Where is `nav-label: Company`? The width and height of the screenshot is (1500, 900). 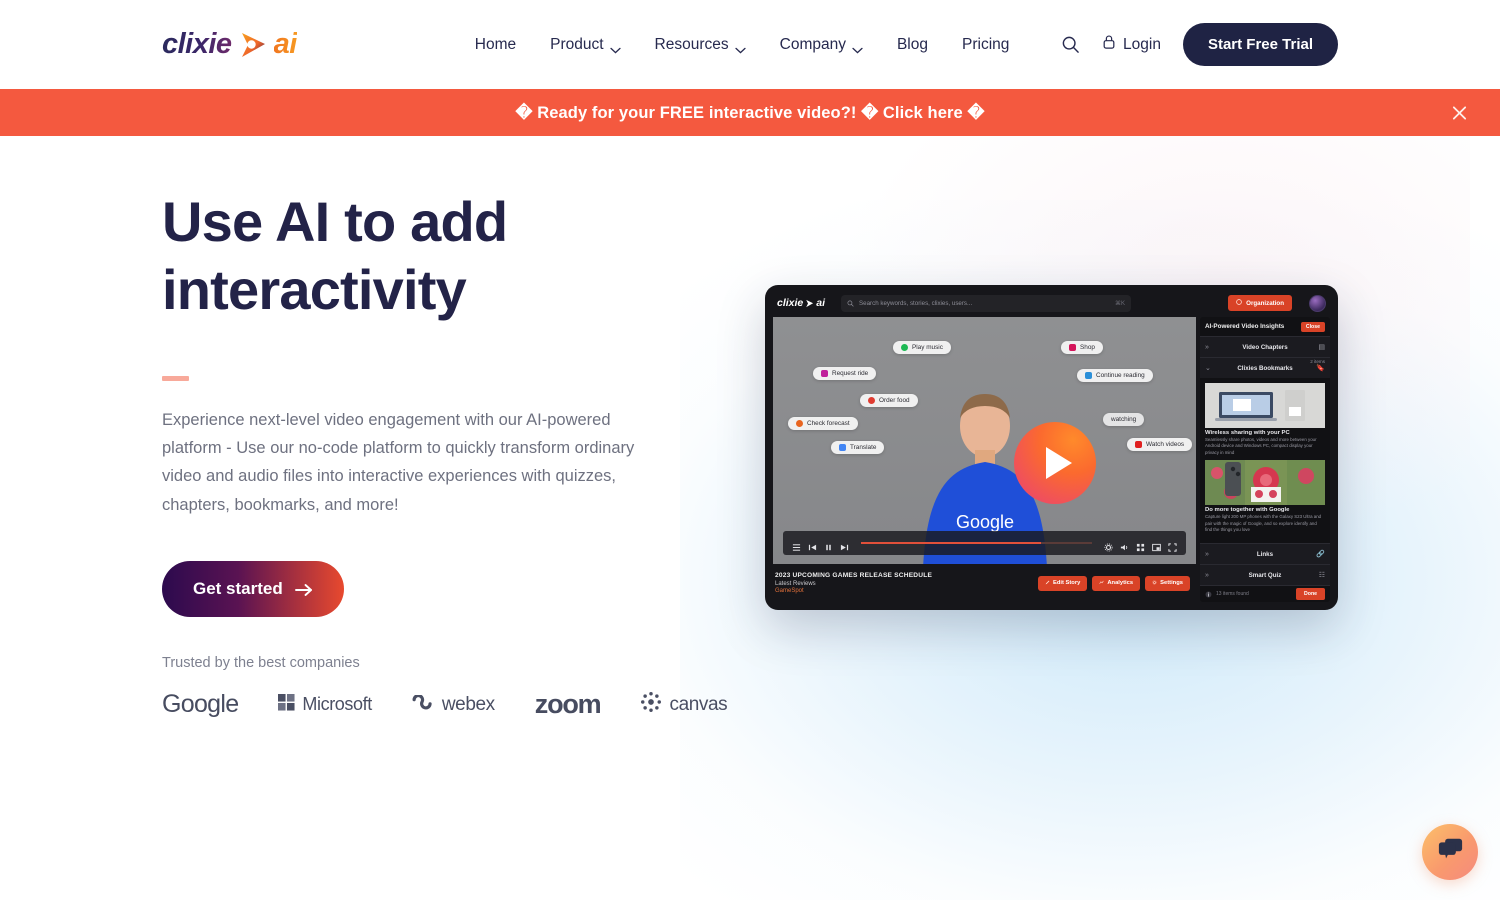
nav-label: Company is located at coordinates (812, 44).